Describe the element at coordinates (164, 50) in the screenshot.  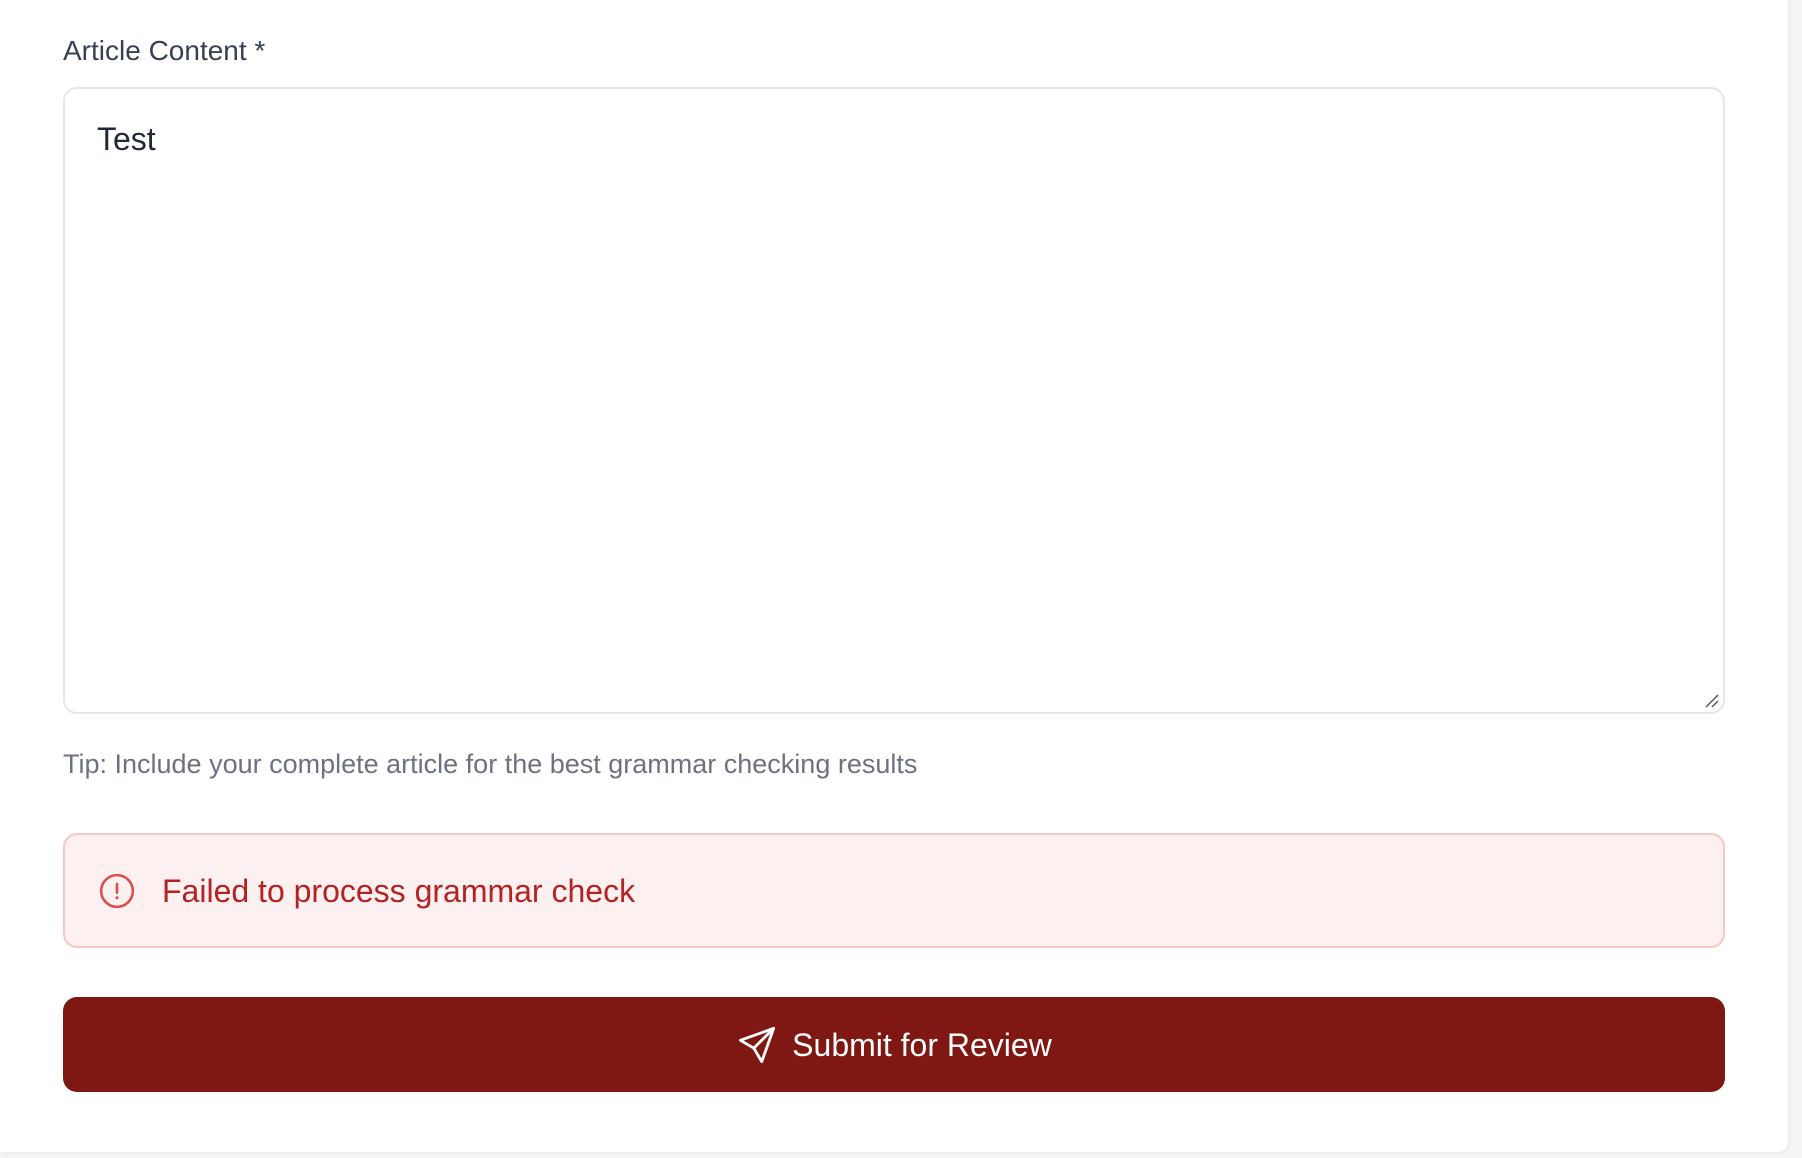
I see `article-content-label: Article Content *` at that location.